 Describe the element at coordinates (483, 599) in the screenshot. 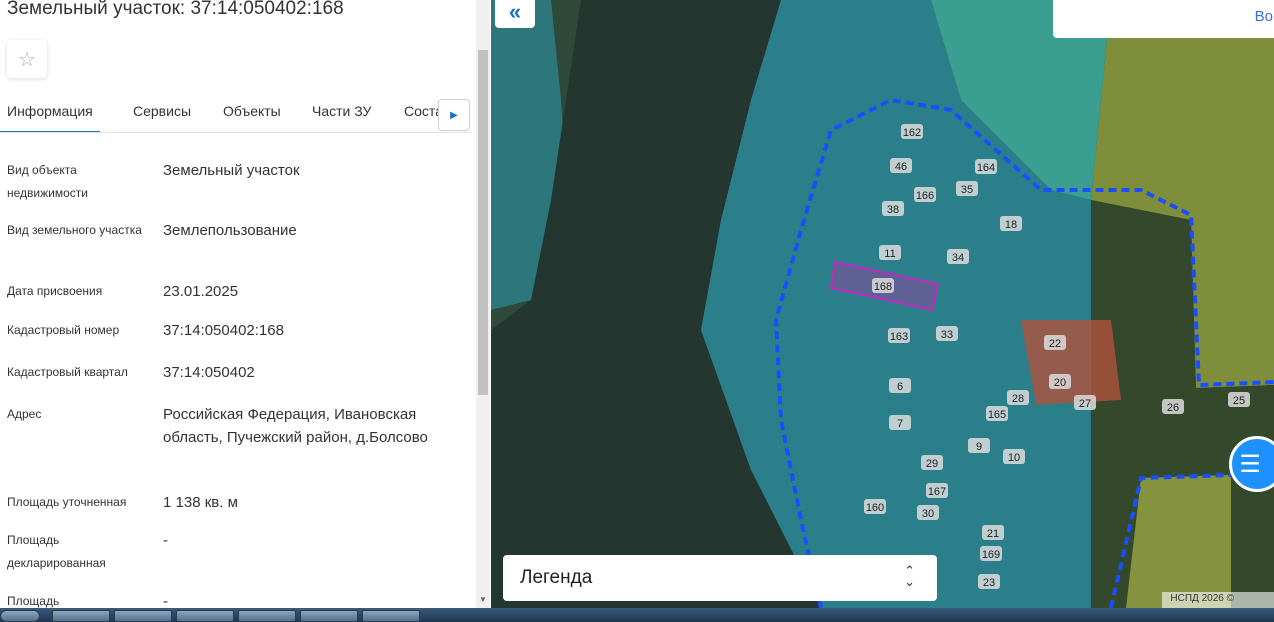

I see `scroll-down-arrow-icon: ▼` at that location.